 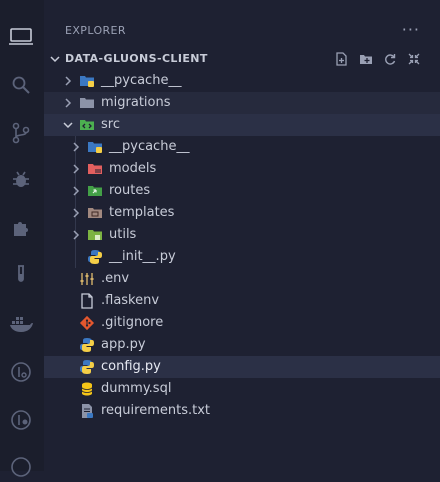 What do you see at coordinates (21, 324) in the screenshot?
I see `docker-icon` at bounding box center [21, 324].